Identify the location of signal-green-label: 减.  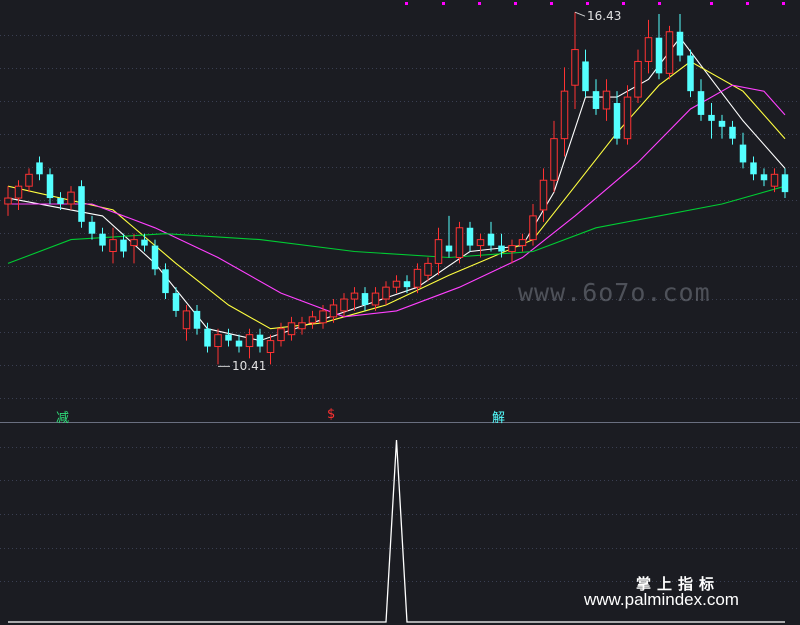
(63, 418).